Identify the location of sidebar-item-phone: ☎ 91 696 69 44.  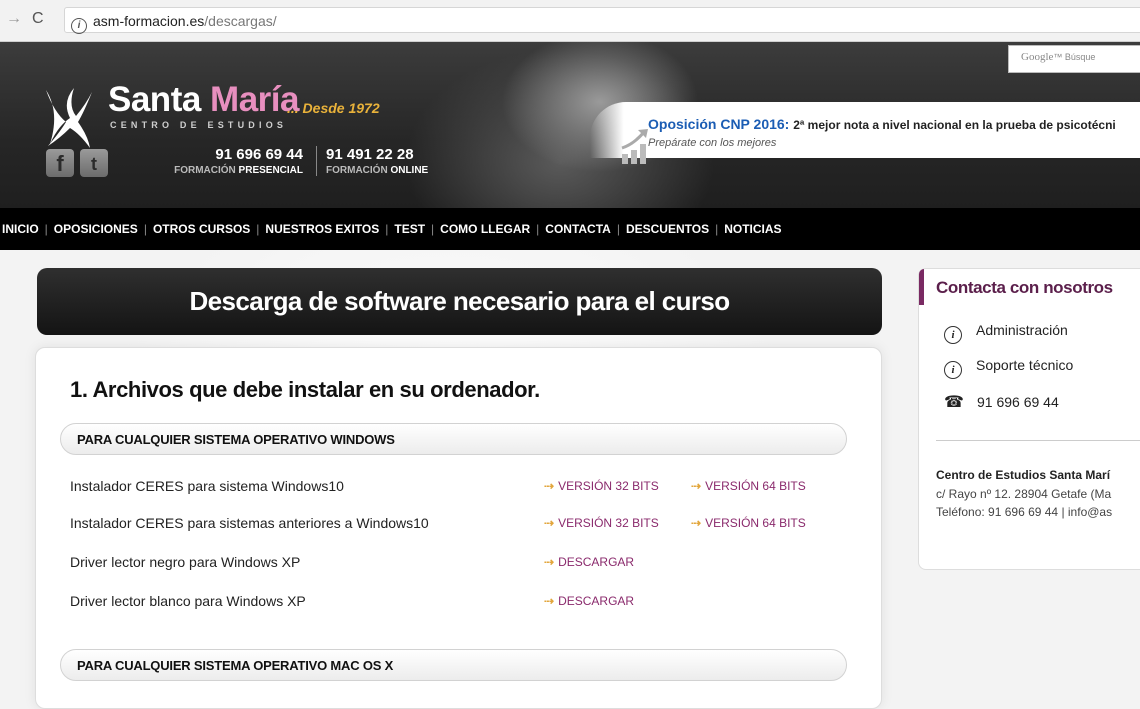
(1001, 402).